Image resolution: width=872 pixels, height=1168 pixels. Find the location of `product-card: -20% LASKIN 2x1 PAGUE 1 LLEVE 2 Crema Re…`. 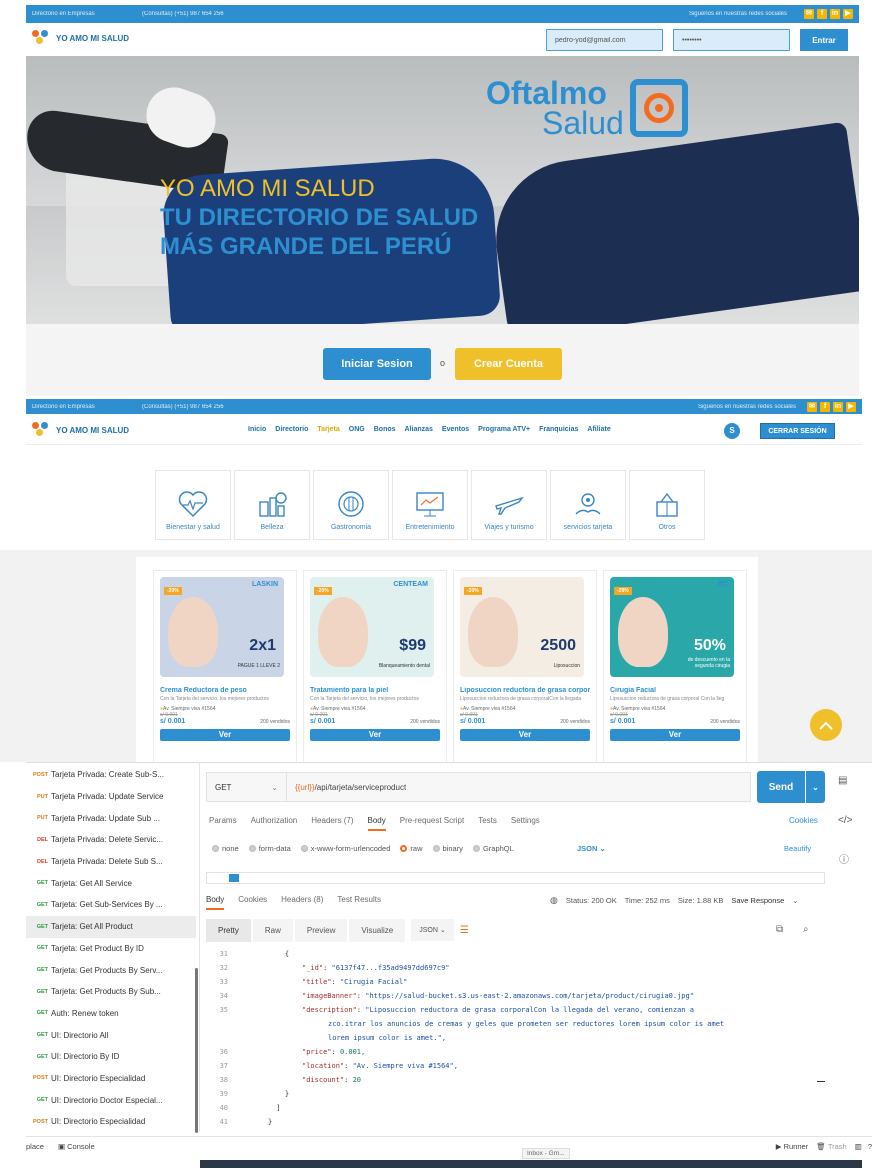

product-card: -20% LASKIN 2x1 PAGUE 1 LLEVE 2 Crema Re… is located at coordinates (225, 668).